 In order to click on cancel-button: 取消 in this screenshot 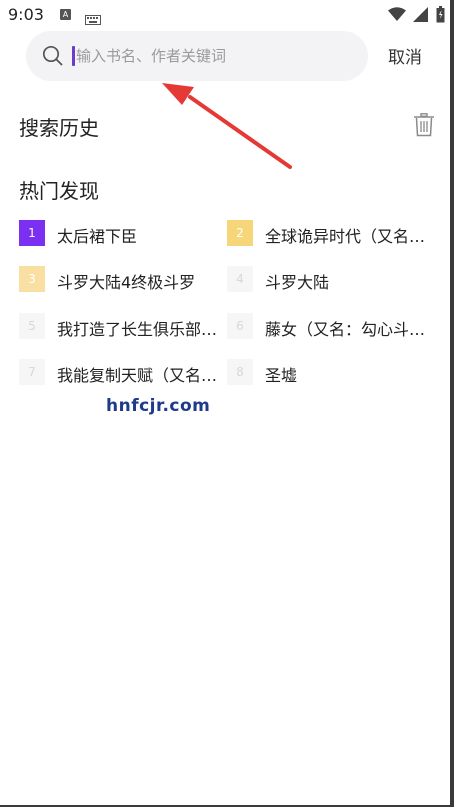, I will do `click(405, 55)`.